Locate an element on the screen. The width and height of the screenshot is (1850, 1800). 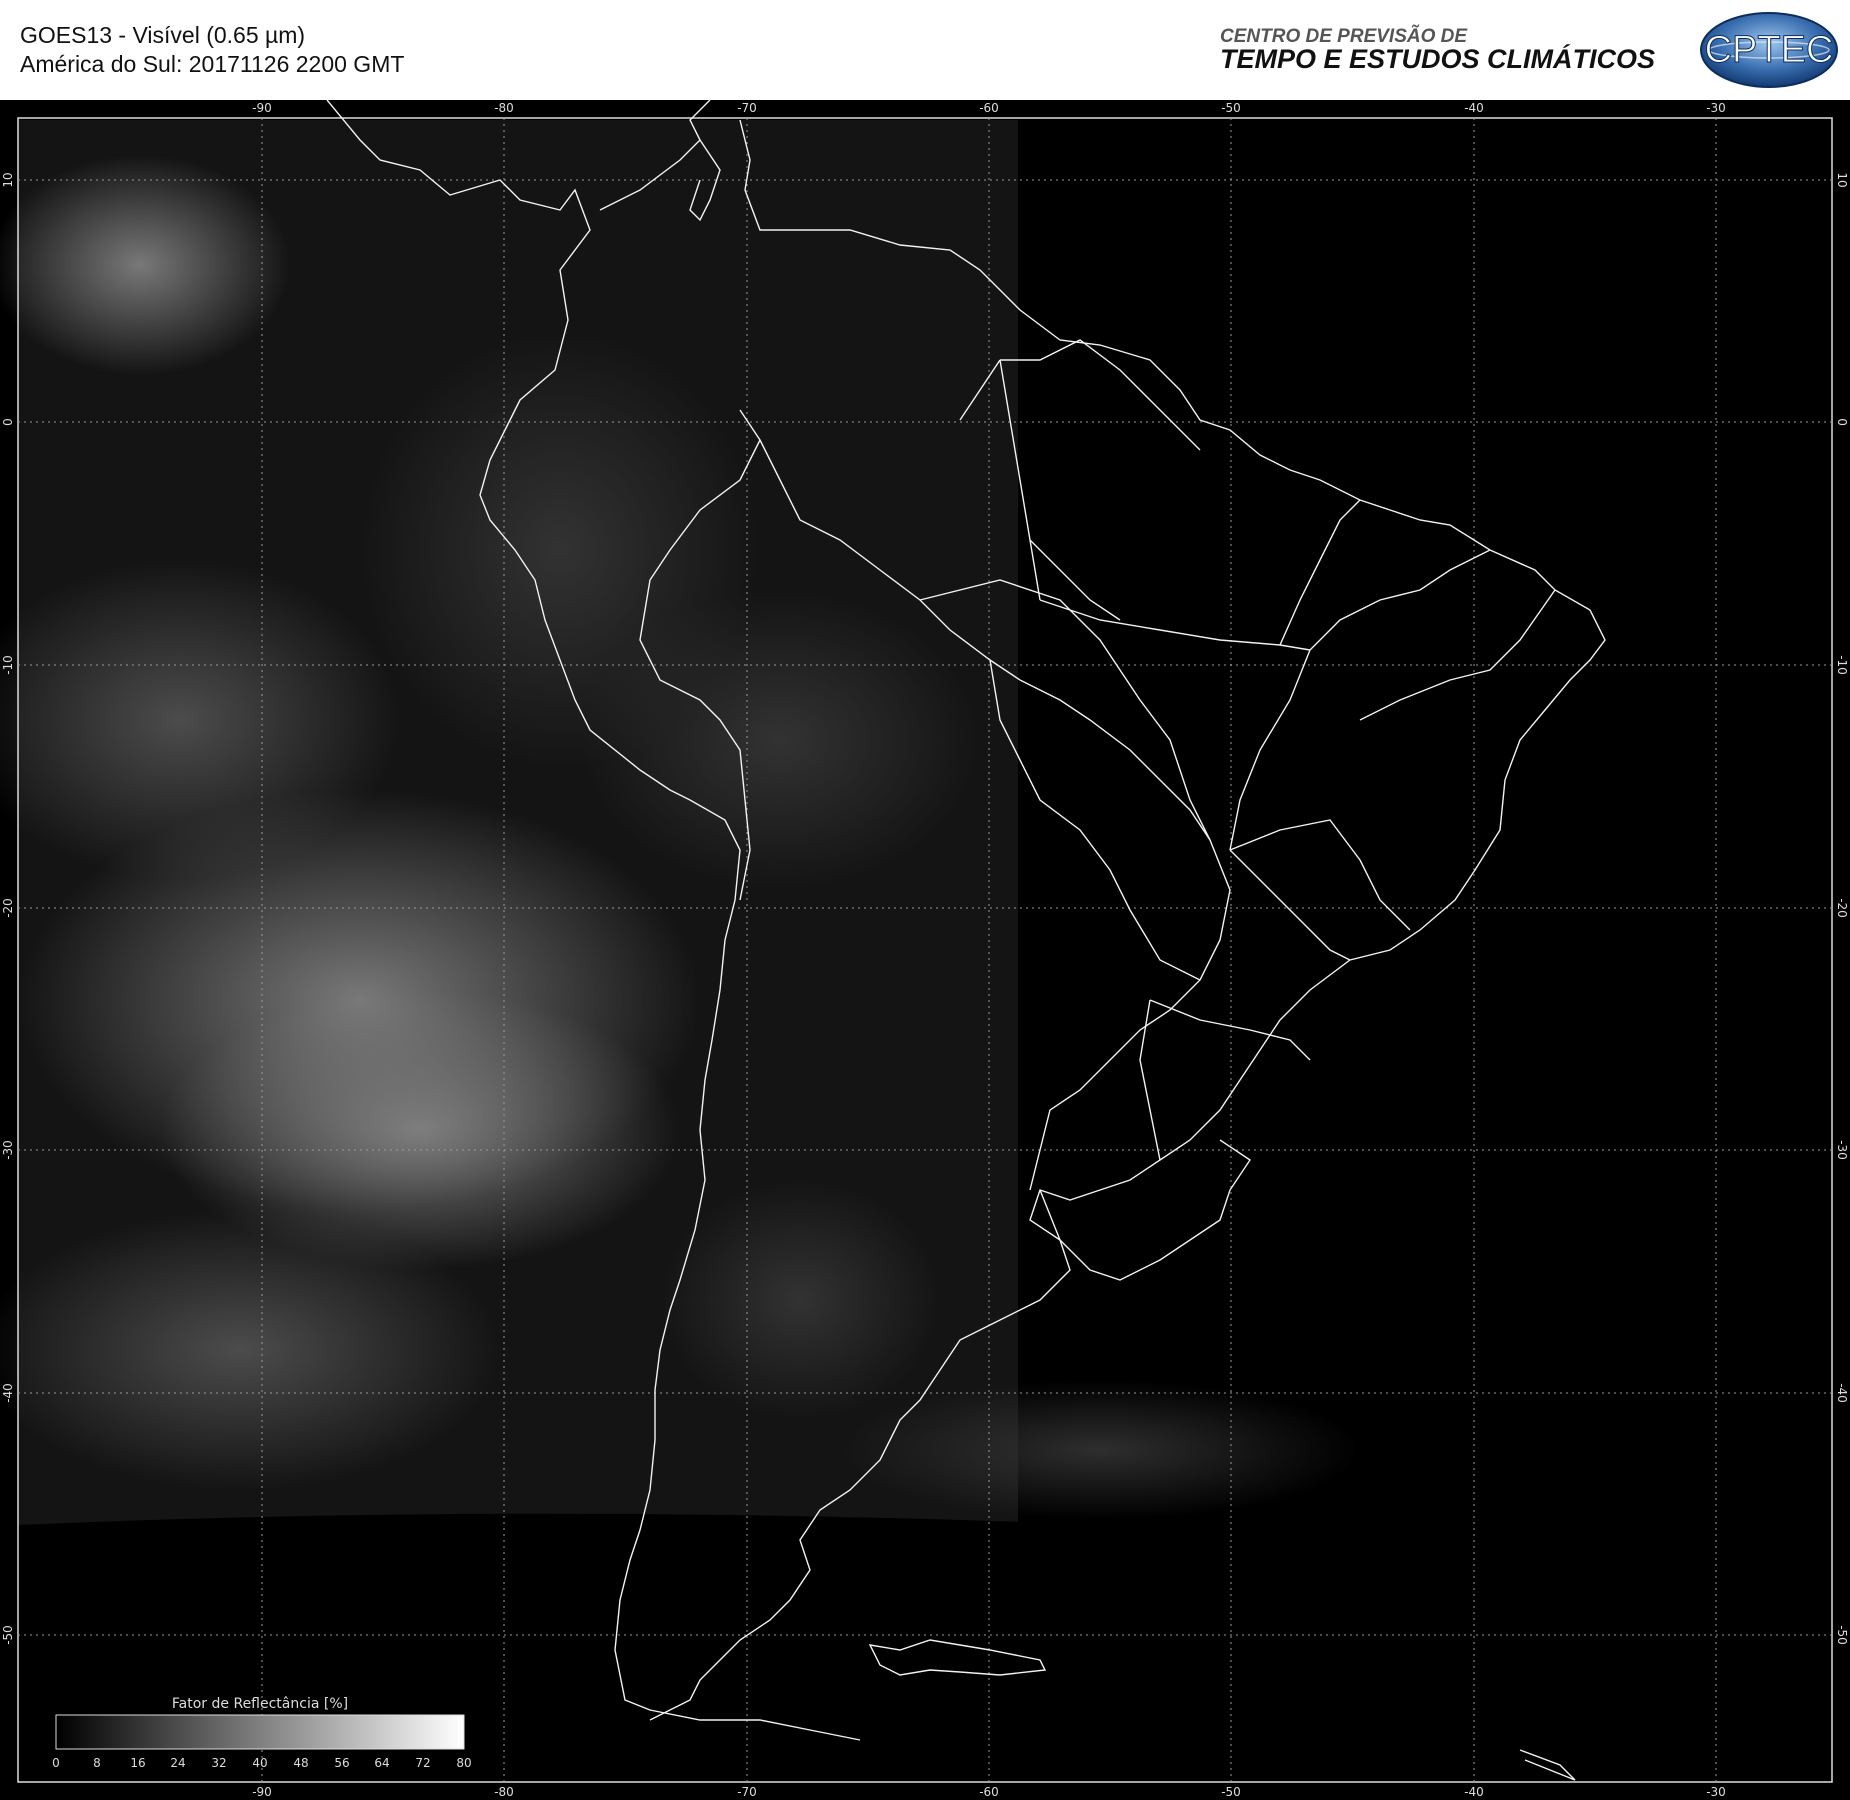
product-title: GOES13 - Visível (0.65 µm) is located at coordinates (163, 35).